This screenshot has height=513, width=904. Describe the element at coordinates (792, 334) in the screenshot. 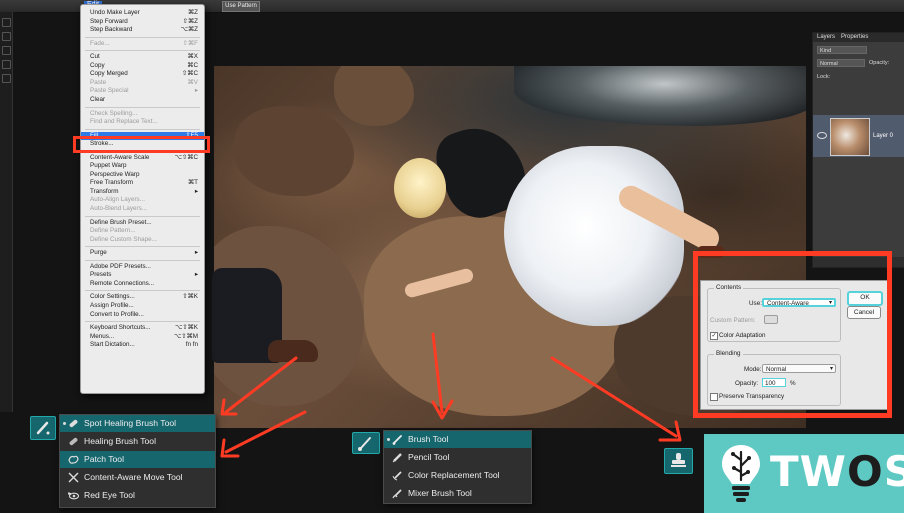

I see `fill-dialog-highlight-box` at that location.